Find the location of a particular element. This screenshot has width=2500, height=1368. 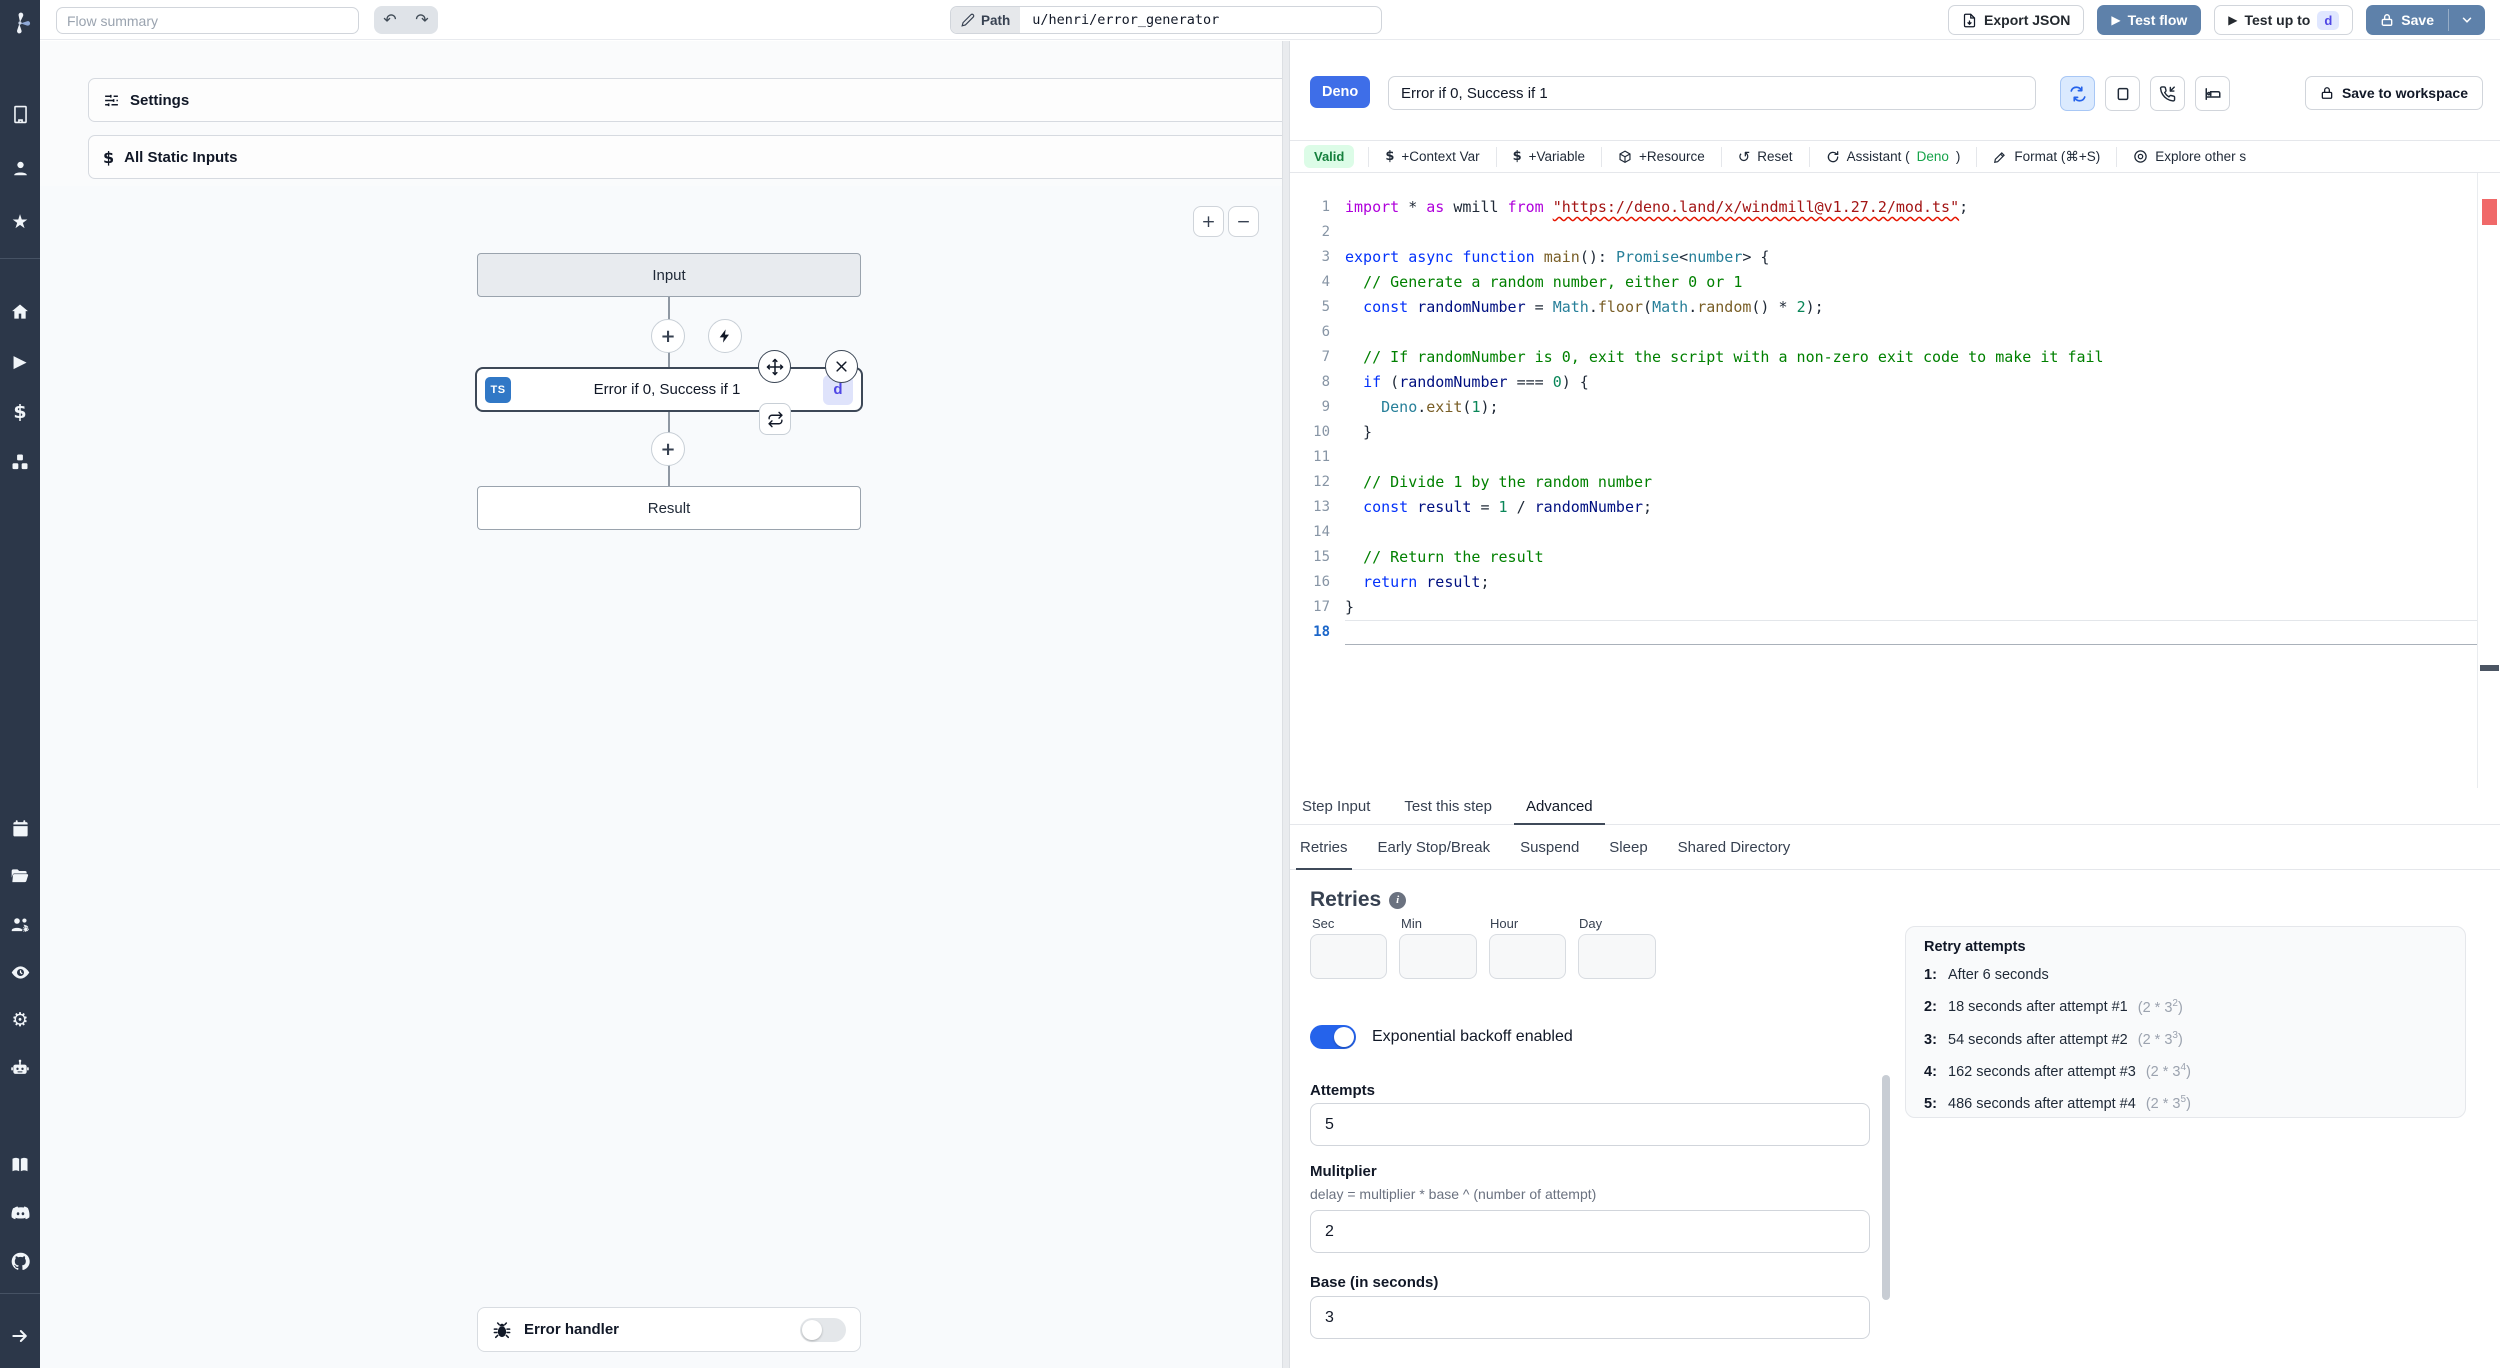

schedules-calendar-icon is located at coordinates (20, 828).